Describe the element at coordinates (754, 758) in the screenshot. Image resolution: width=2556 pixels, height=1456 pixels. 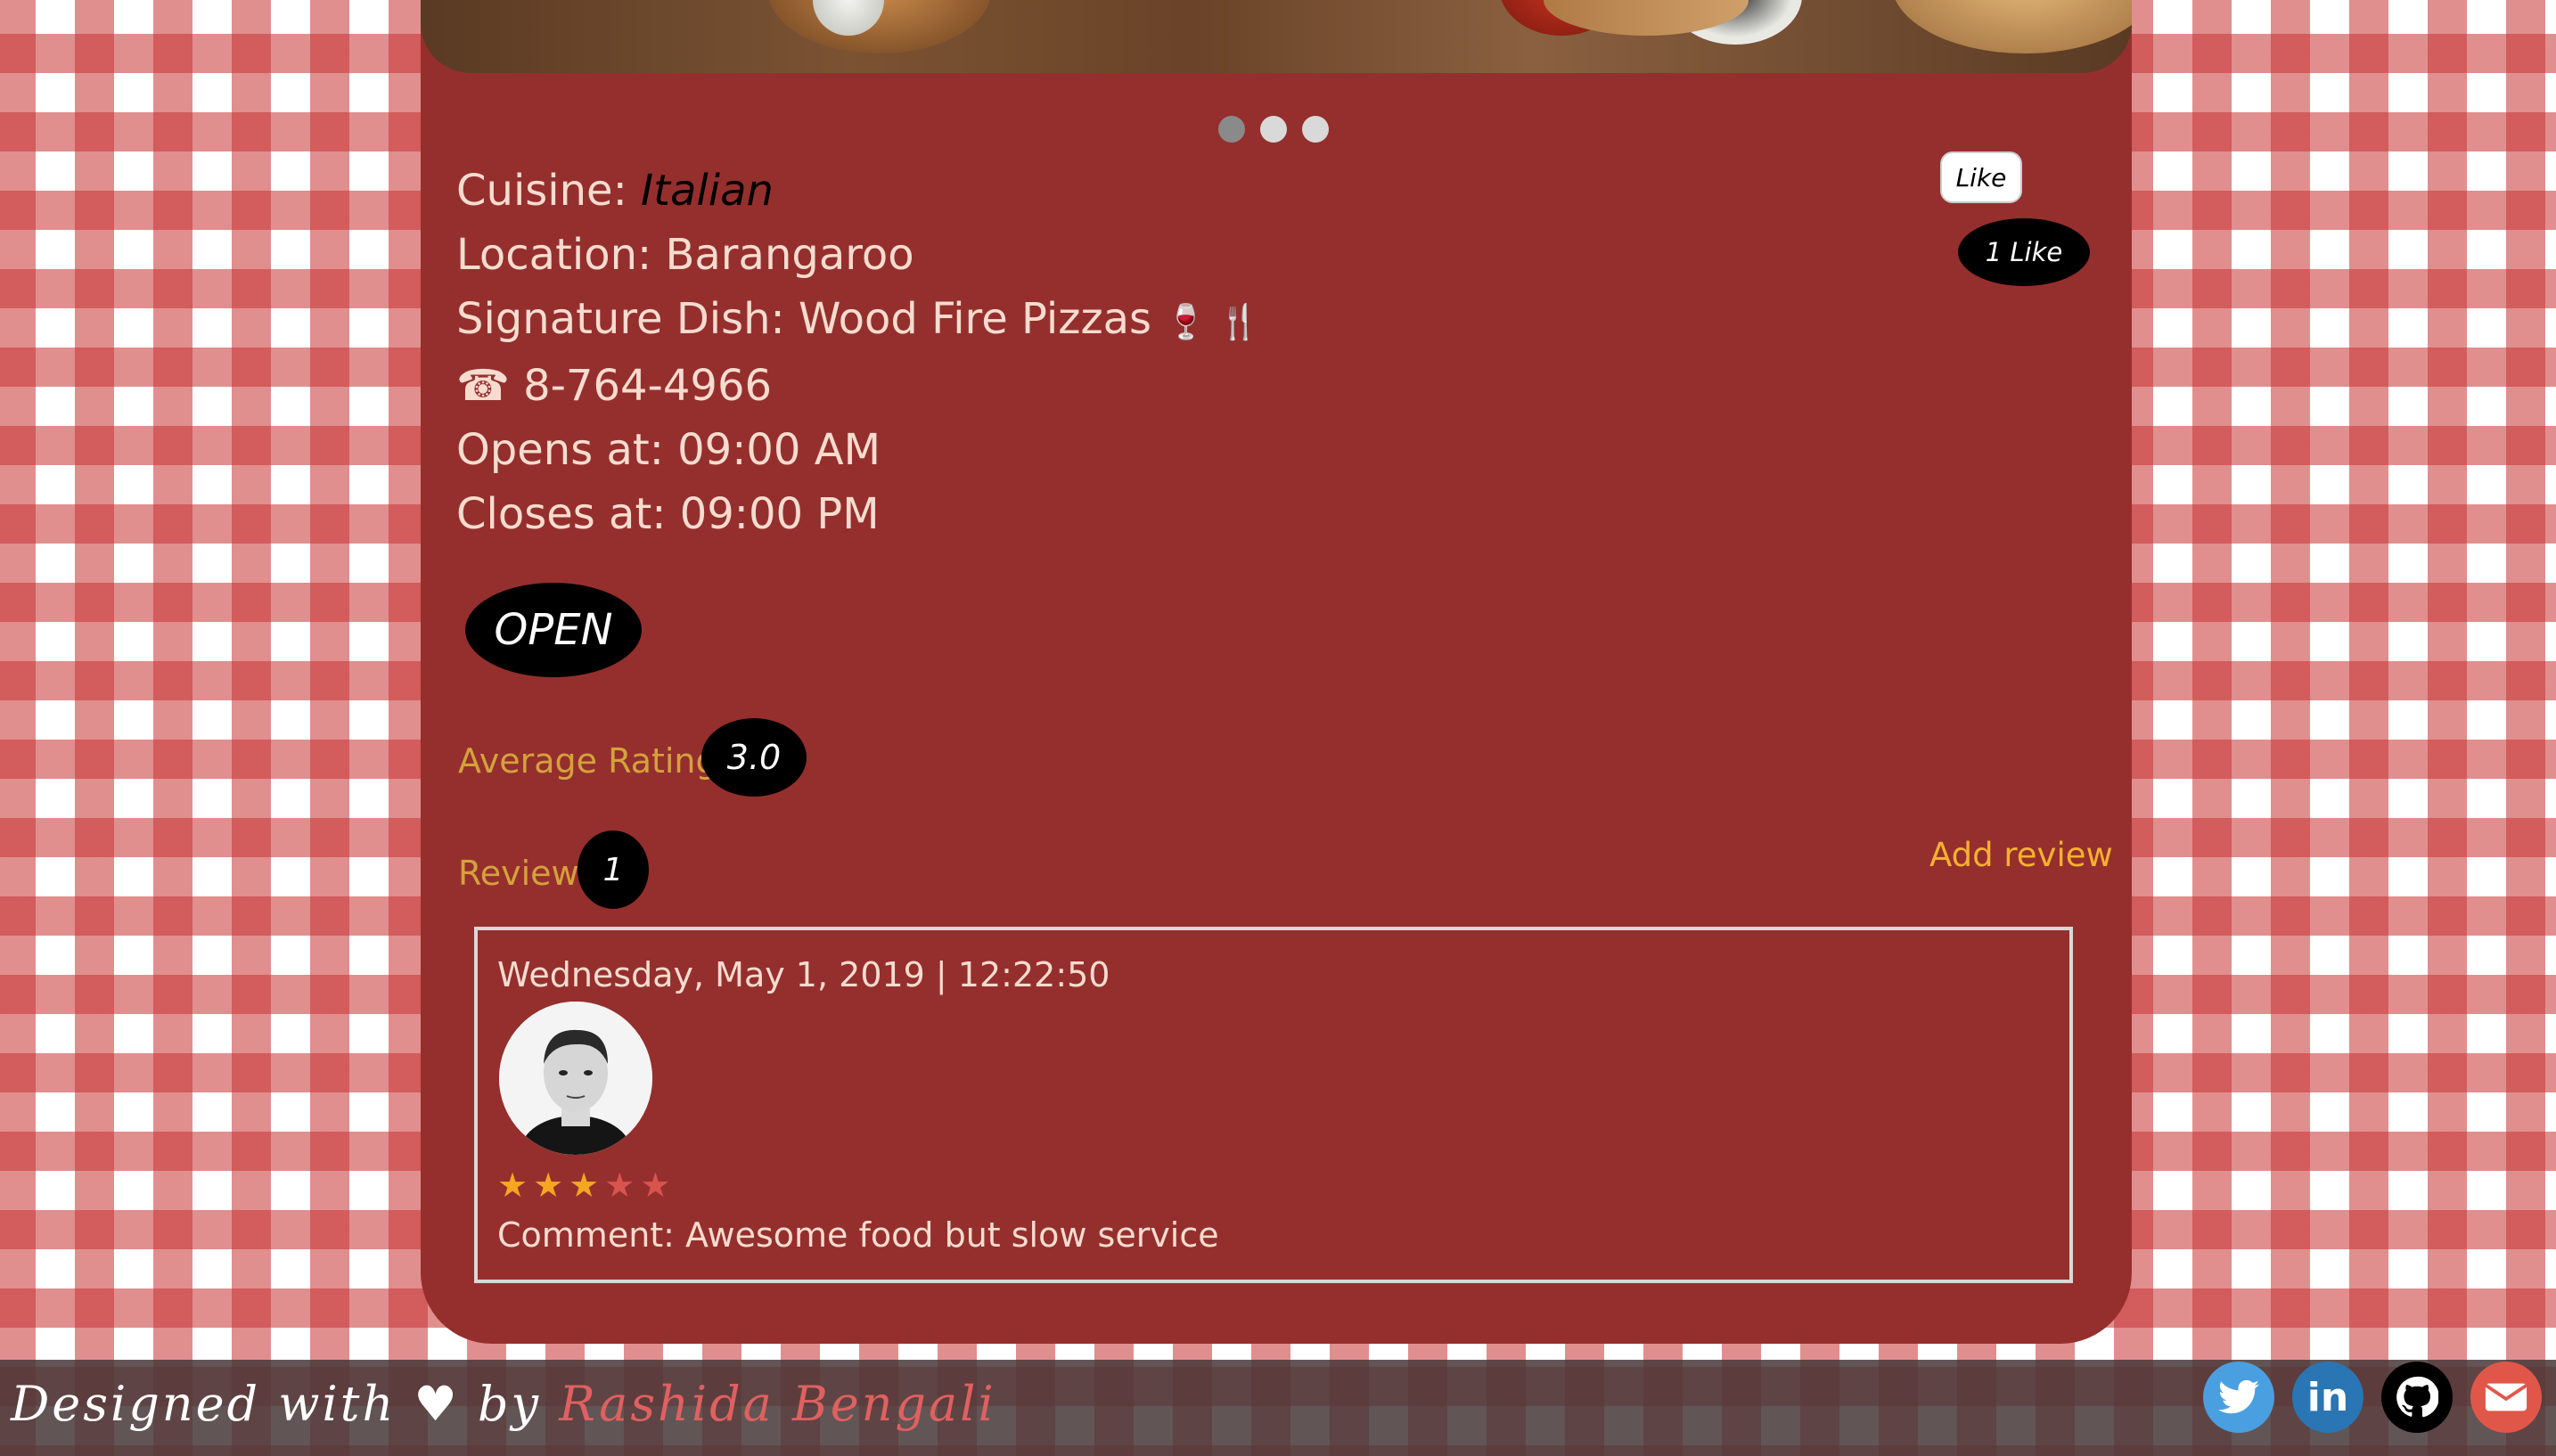
I see `average-rating-badge: 3.0` at that location.